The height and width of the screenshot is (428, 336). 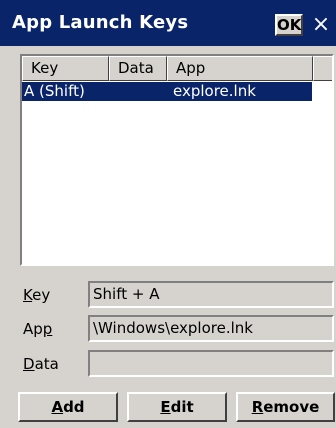 I want to click on key-field: Shift + A, so click(x=211, y=294).